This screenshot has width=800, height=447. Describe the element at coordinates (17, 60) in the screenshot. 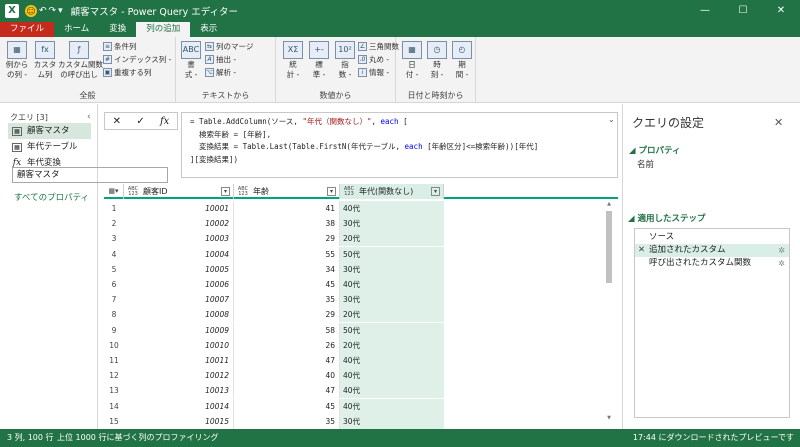

I see `column-from-examples-button: ▦ 例から の列 -` at that location.